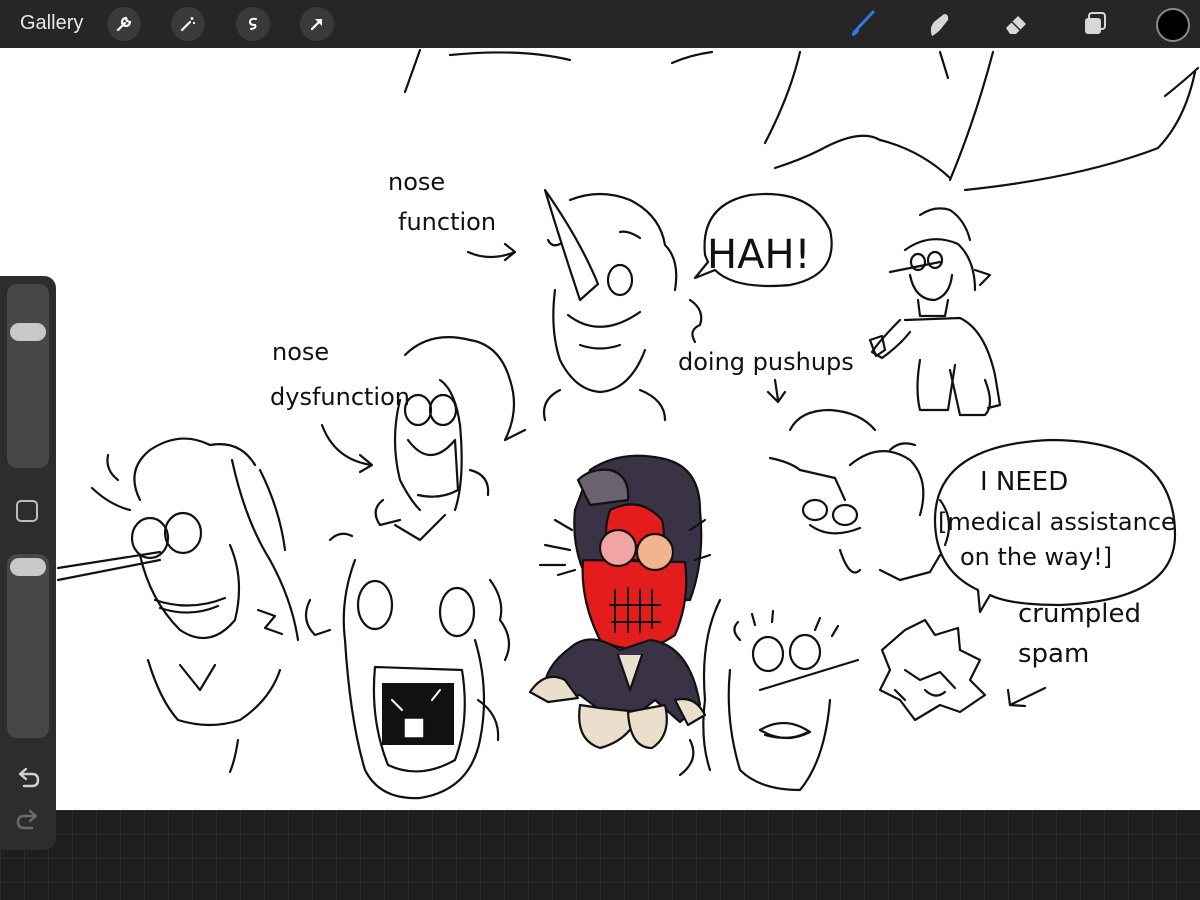 The width and height of the screenshot is (1200, 900). What do you see at coordinates (1036, 557) in the screenshot?
I see `svg-text: on the way!]` at bounding box center [1036, 557].